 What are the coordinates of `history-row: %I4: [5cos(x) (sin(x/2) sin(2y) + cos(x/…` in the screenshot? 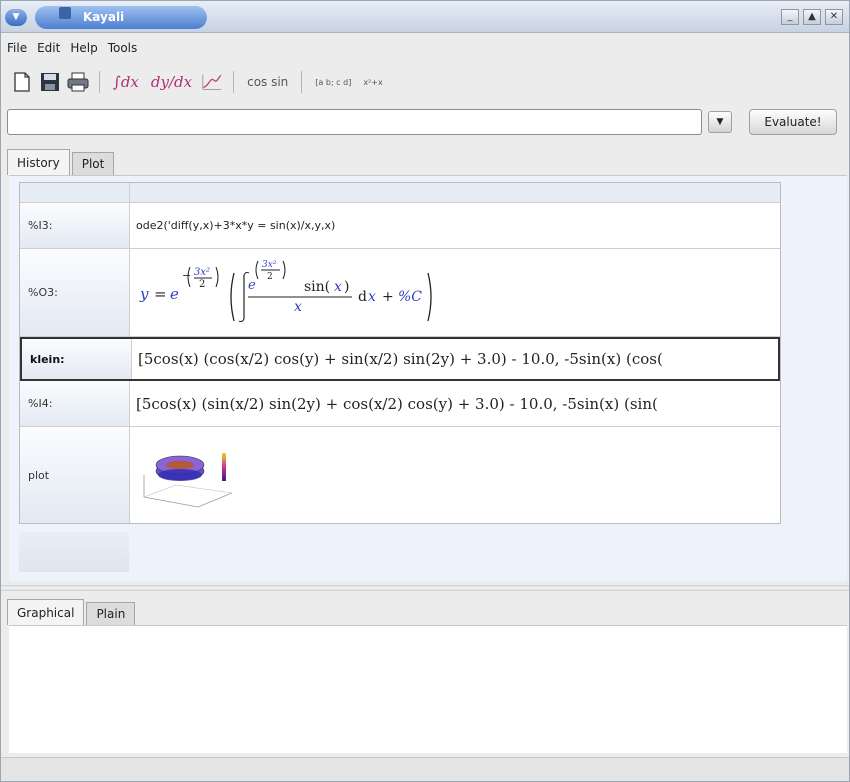 It's located at (400, 404).